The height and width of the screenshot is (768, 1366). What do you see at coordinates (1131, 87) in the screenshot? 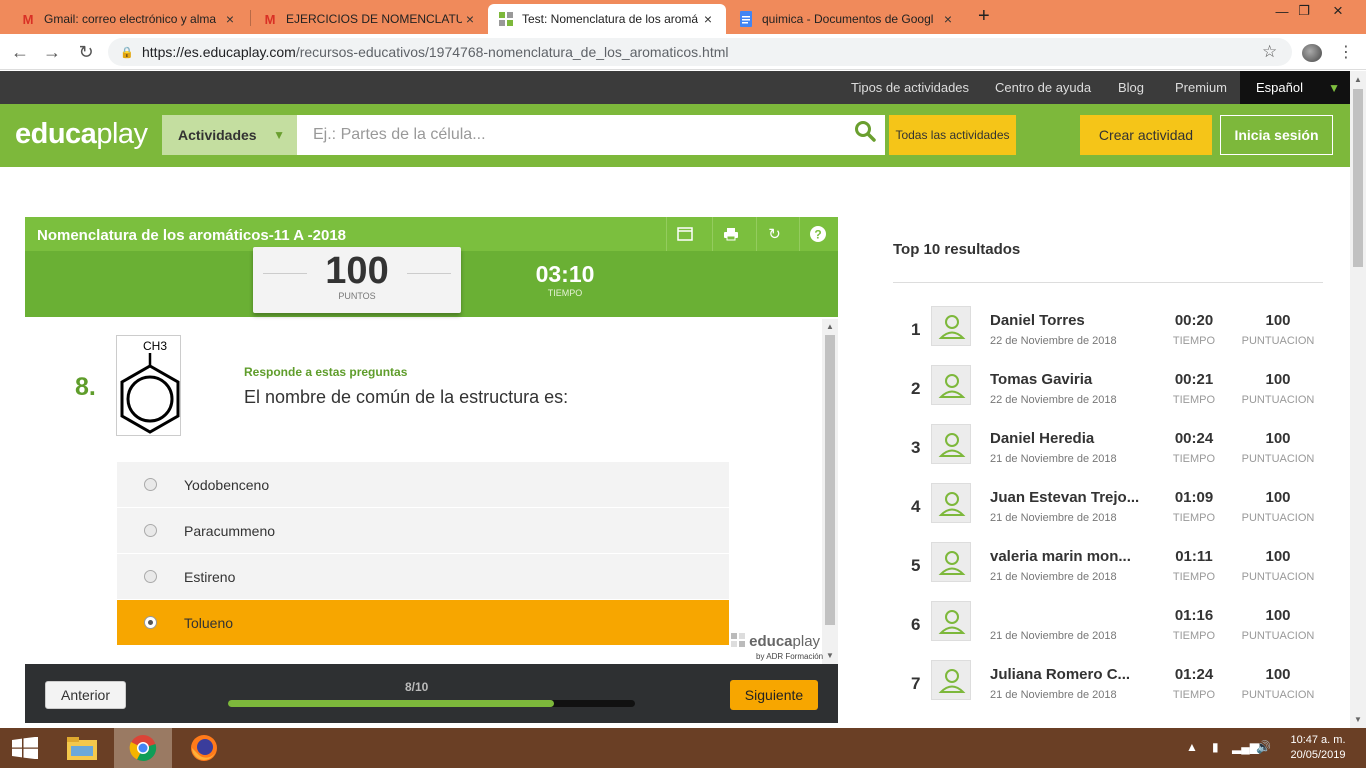
I see `nav-blog: Blog` at bounding box center [1131, 87].